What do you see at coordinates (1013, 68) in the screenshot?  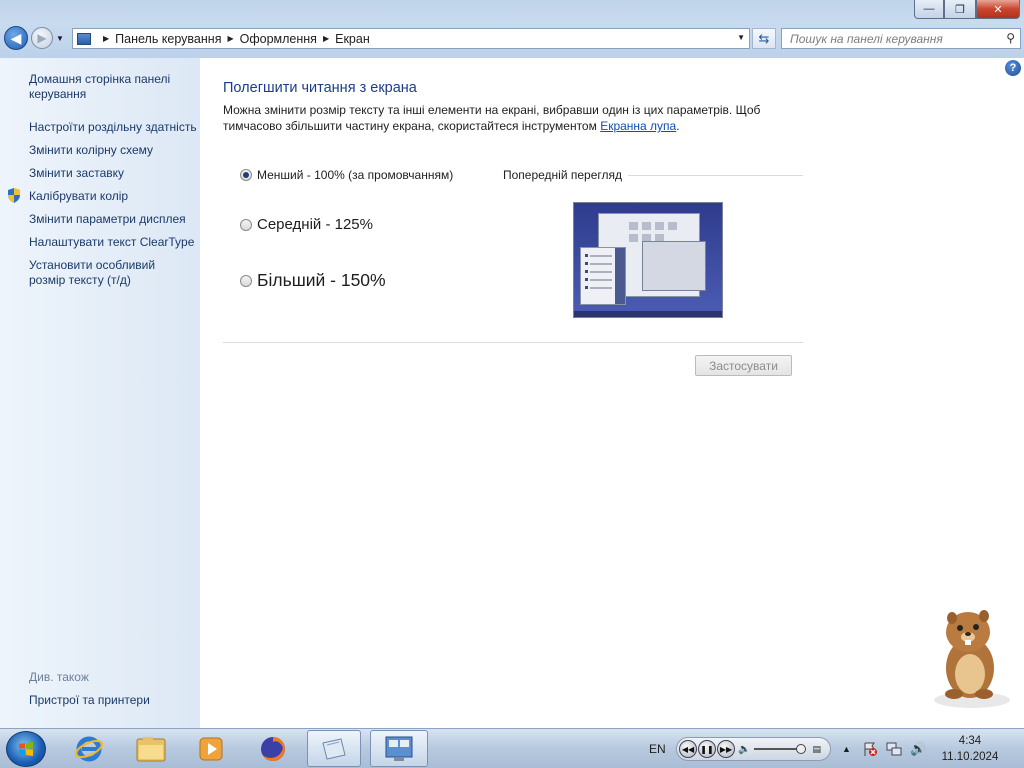 I see `help-icon: ?` at bounding box center [1013, 68].